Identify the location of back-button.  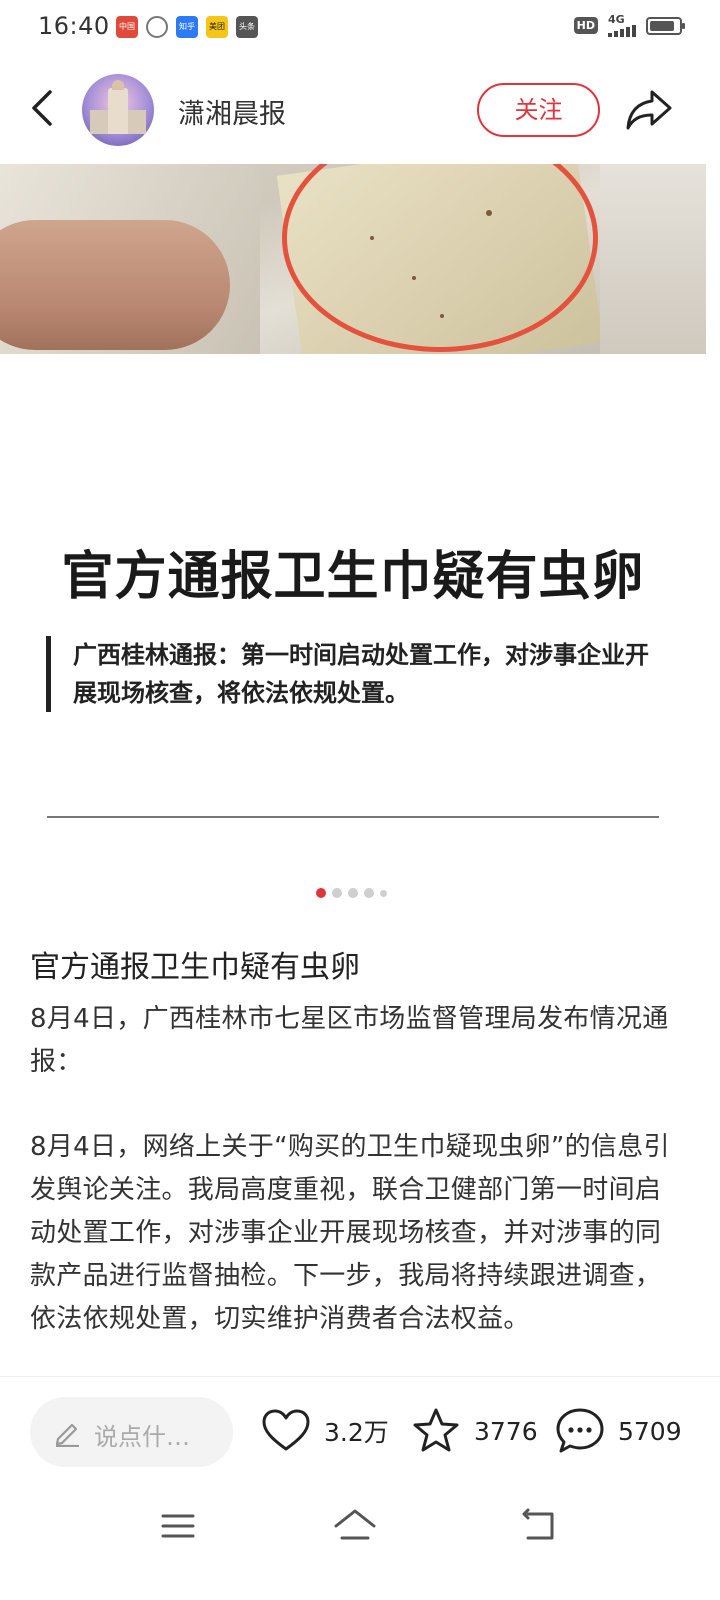
(44, 108).